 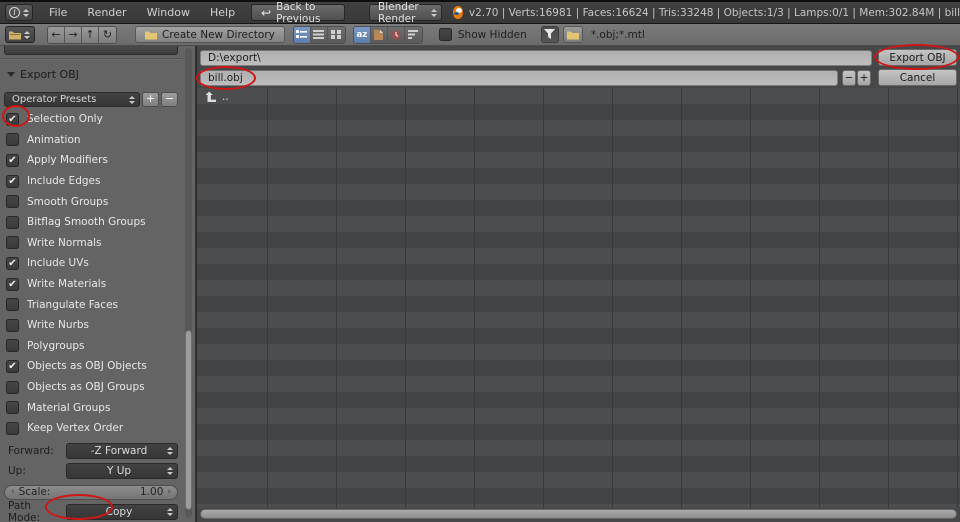 I want to click on operator-presets-dropdown: Operator Presets, so click(x=72, y=99).